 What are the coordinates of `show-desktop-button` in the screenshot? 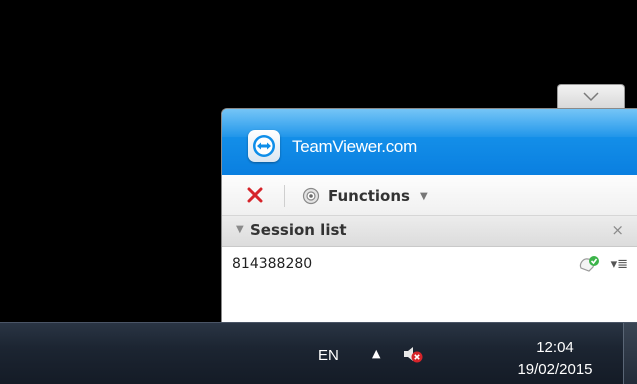 It's located at (630, 353).